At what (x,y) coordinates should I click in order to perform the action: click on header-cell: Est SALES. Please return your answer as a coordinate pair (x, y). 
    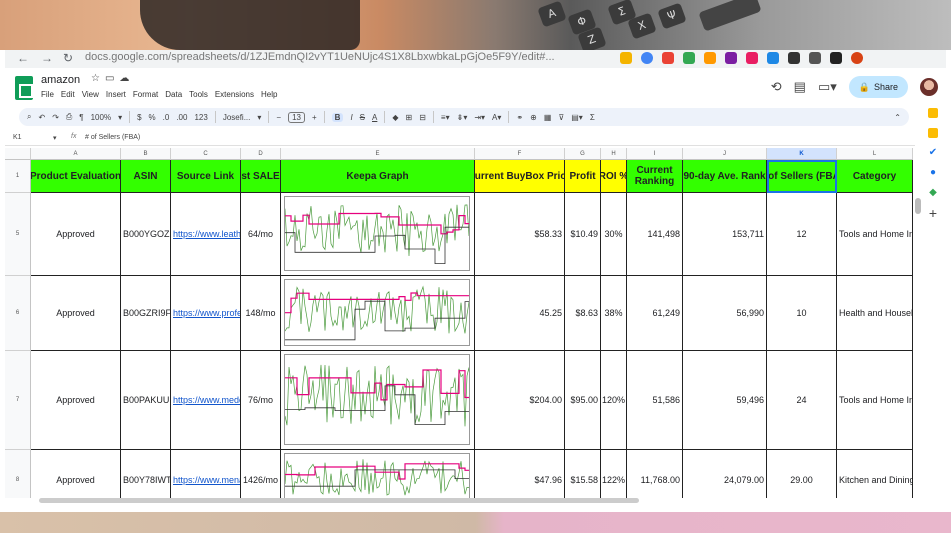
    Looking at the image, I should click on (261, 176).